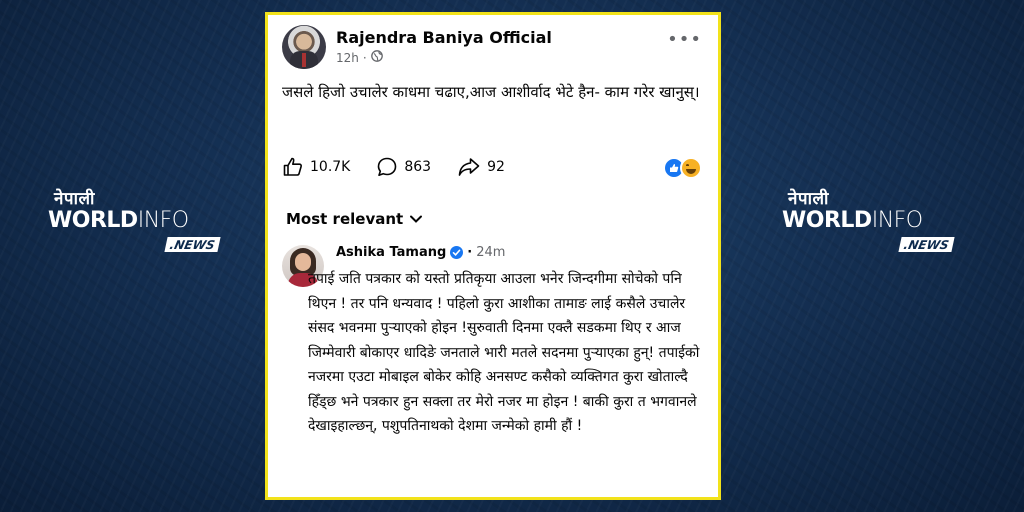 The height and width of the screenshot is (512, 1024). I want to click on sort-label: Most relevant, so click(345, 219).